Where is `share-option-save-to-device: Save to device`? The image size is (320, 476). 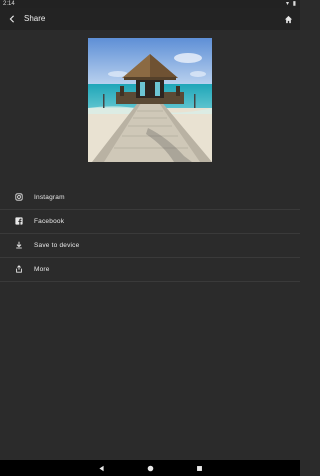
share-option-save-to-device: Save to device is located at coordinates (150, 246).